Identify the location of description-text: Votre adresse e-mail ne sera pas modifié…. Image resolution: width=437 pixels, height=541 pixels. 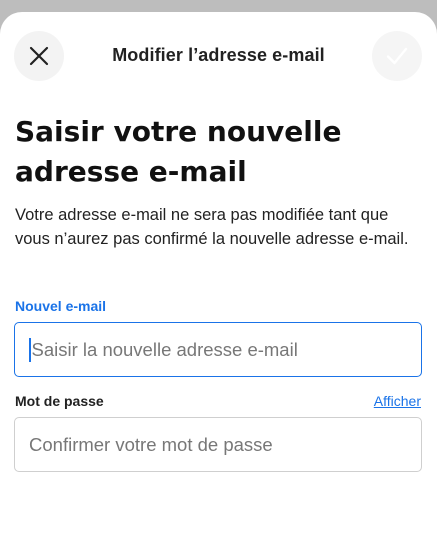
(212, 227).